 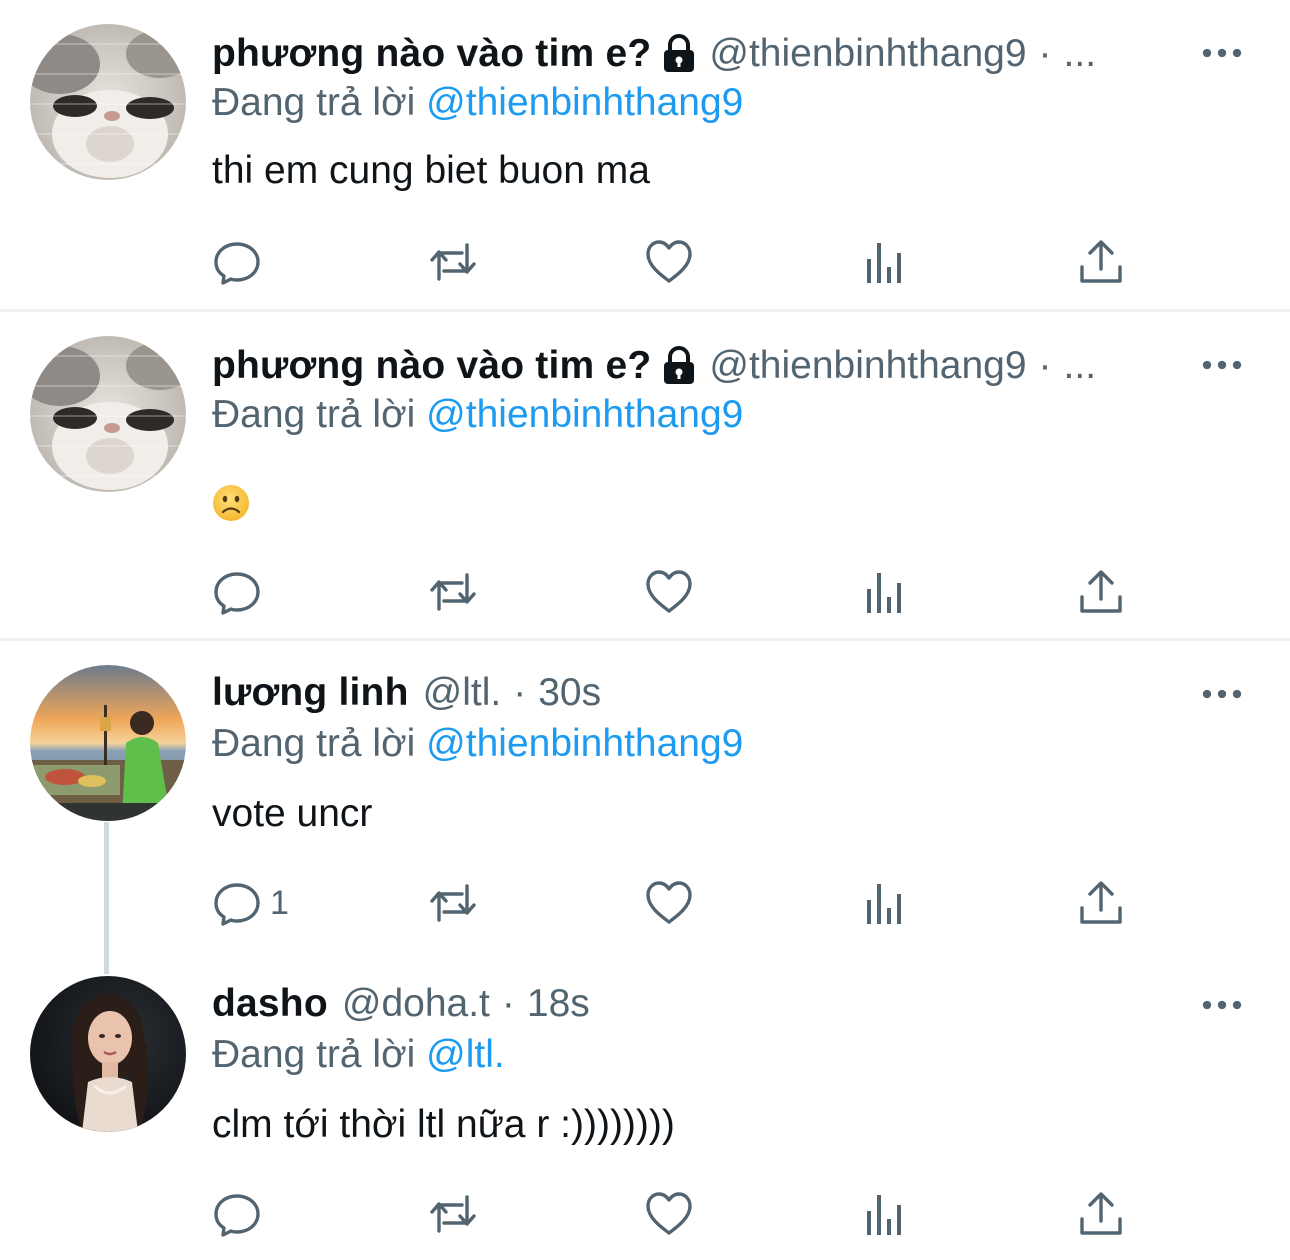 What do you see at coordinates (431, 170) in the screenshot?
I see `tweet-text: thi em cung biet buon ma` at bounding box center [431, 170].